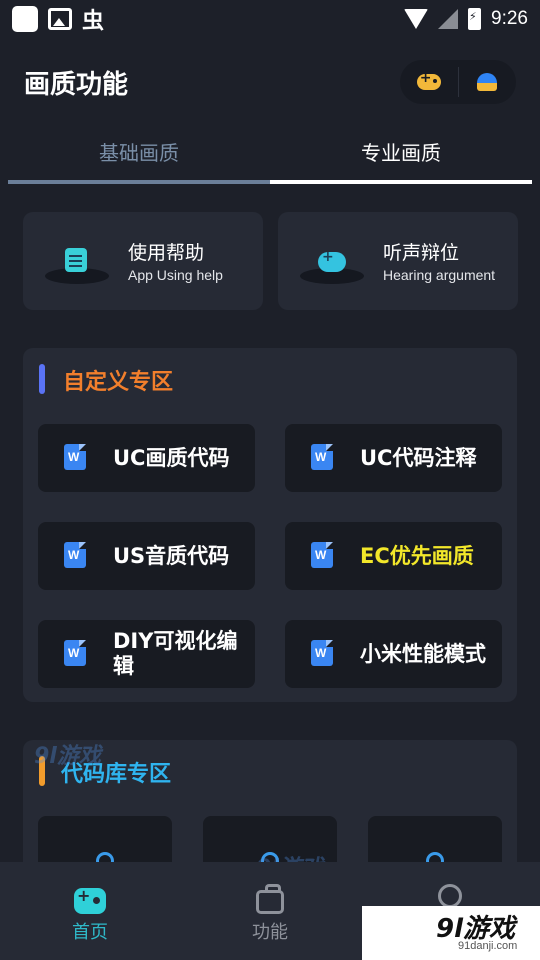  I want to click on uc-code-comment-button: UC代码注释, so click(393, 458).